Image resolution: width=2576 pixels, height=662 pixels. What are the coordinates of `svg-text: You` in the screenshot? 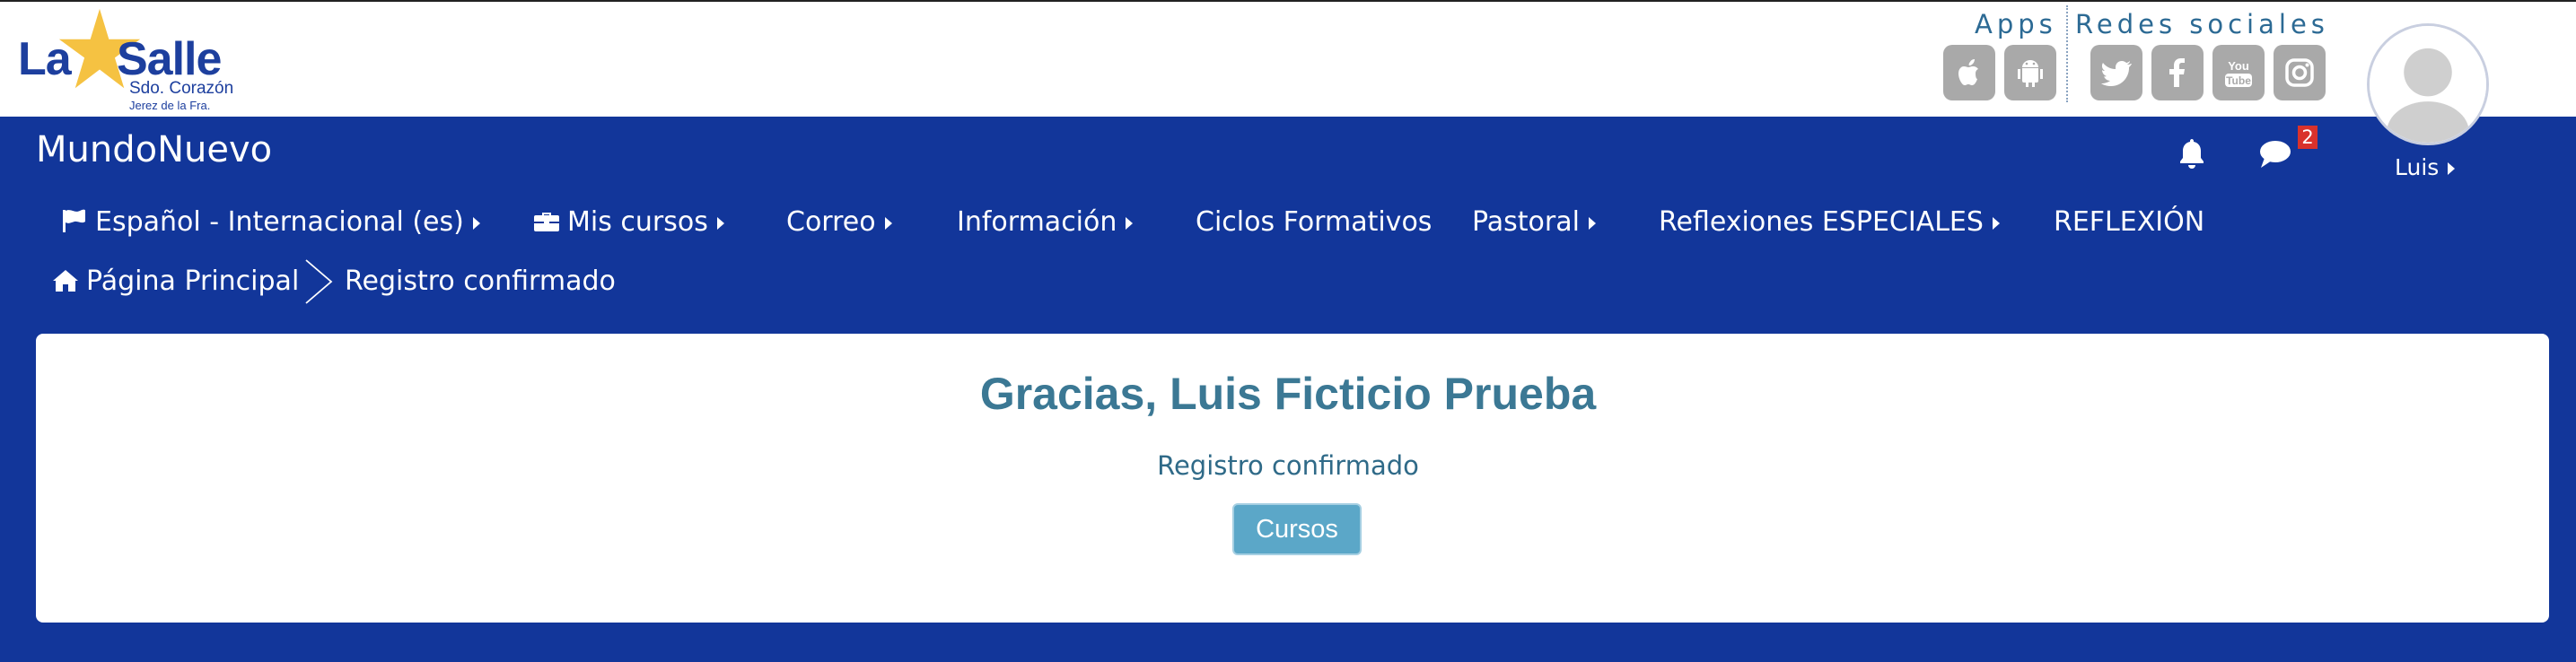 It's located at (2238, 66).